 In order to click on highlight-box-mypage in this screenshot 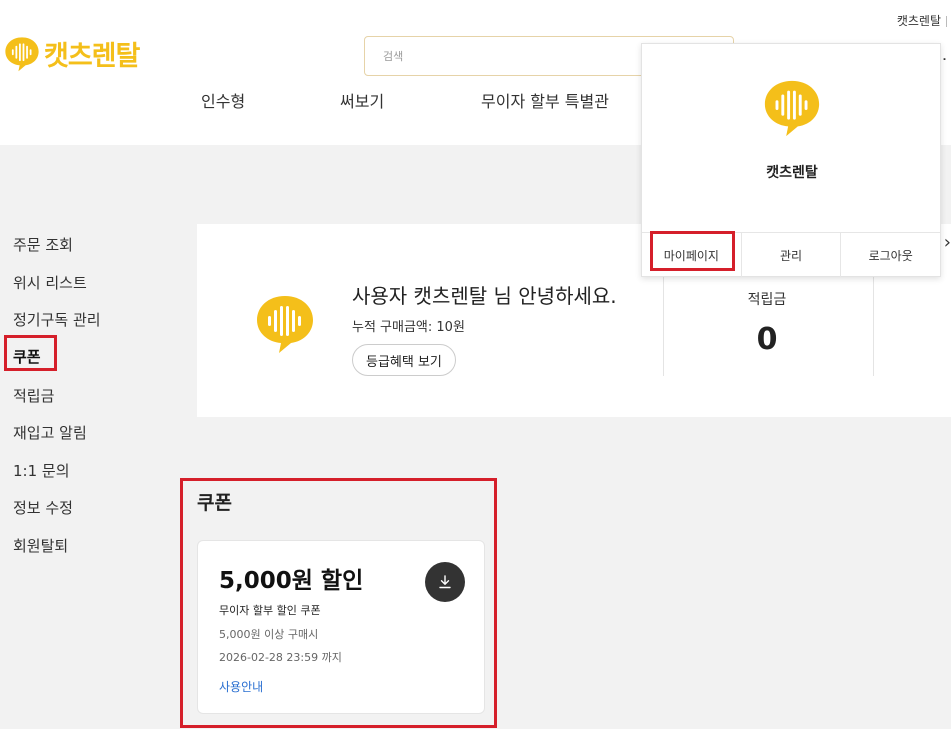, I will do `click(692, 251)`.